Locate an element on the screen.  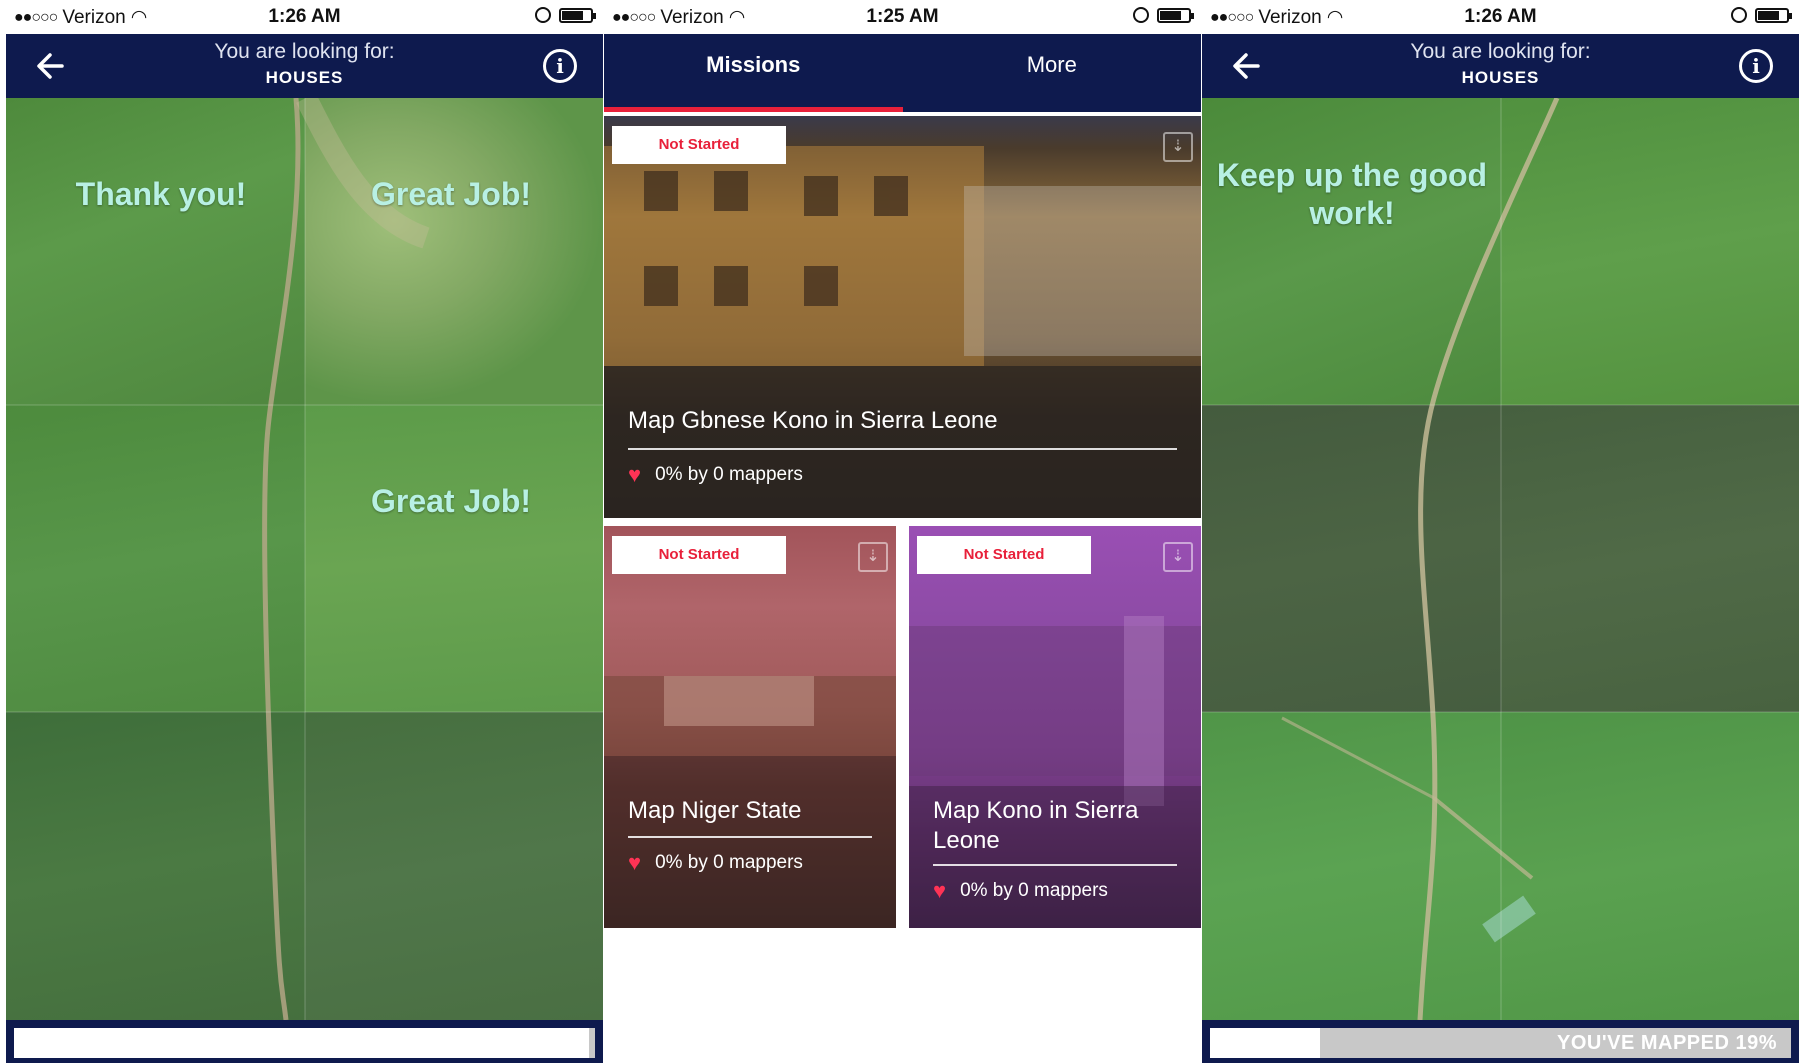
progress-track is located at coordinates (304, 1043).